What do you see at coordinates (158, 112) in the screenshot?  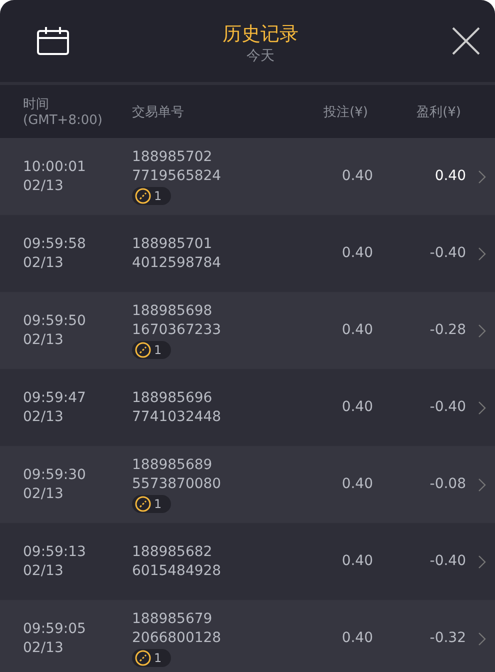 I see `column-header: 交易单号` at bounding box center [158, 112].